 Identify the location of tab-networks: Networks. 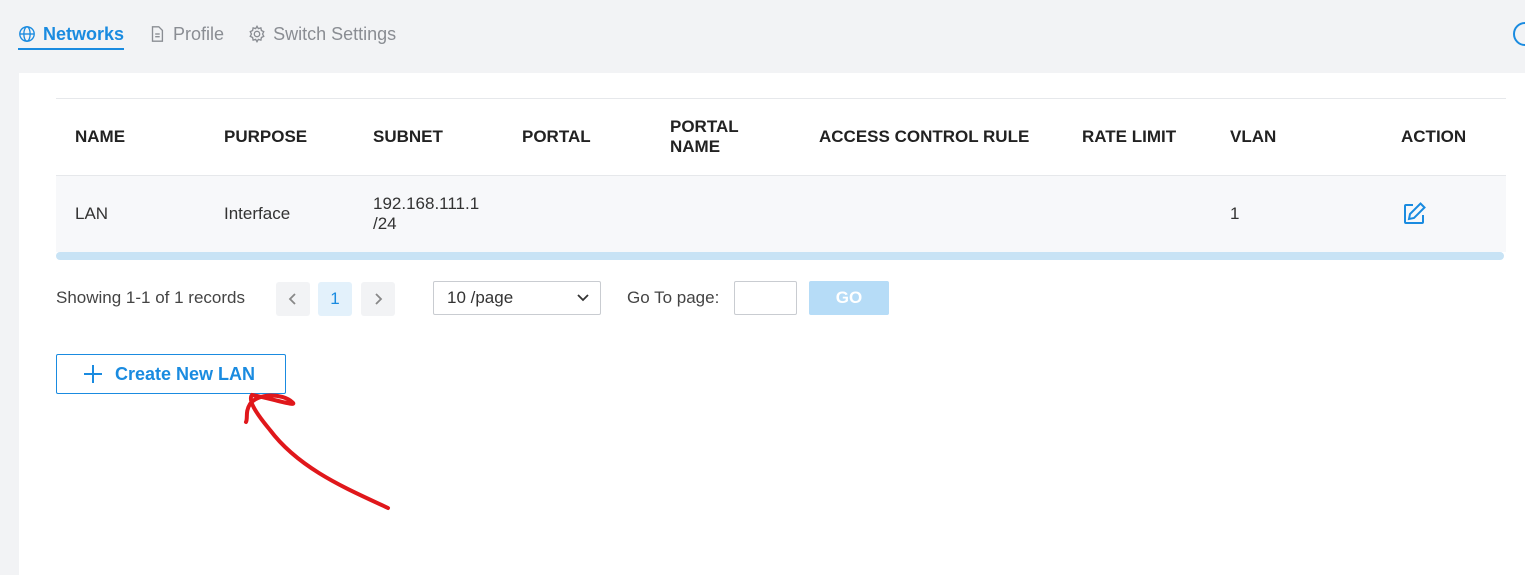
(71, 32).